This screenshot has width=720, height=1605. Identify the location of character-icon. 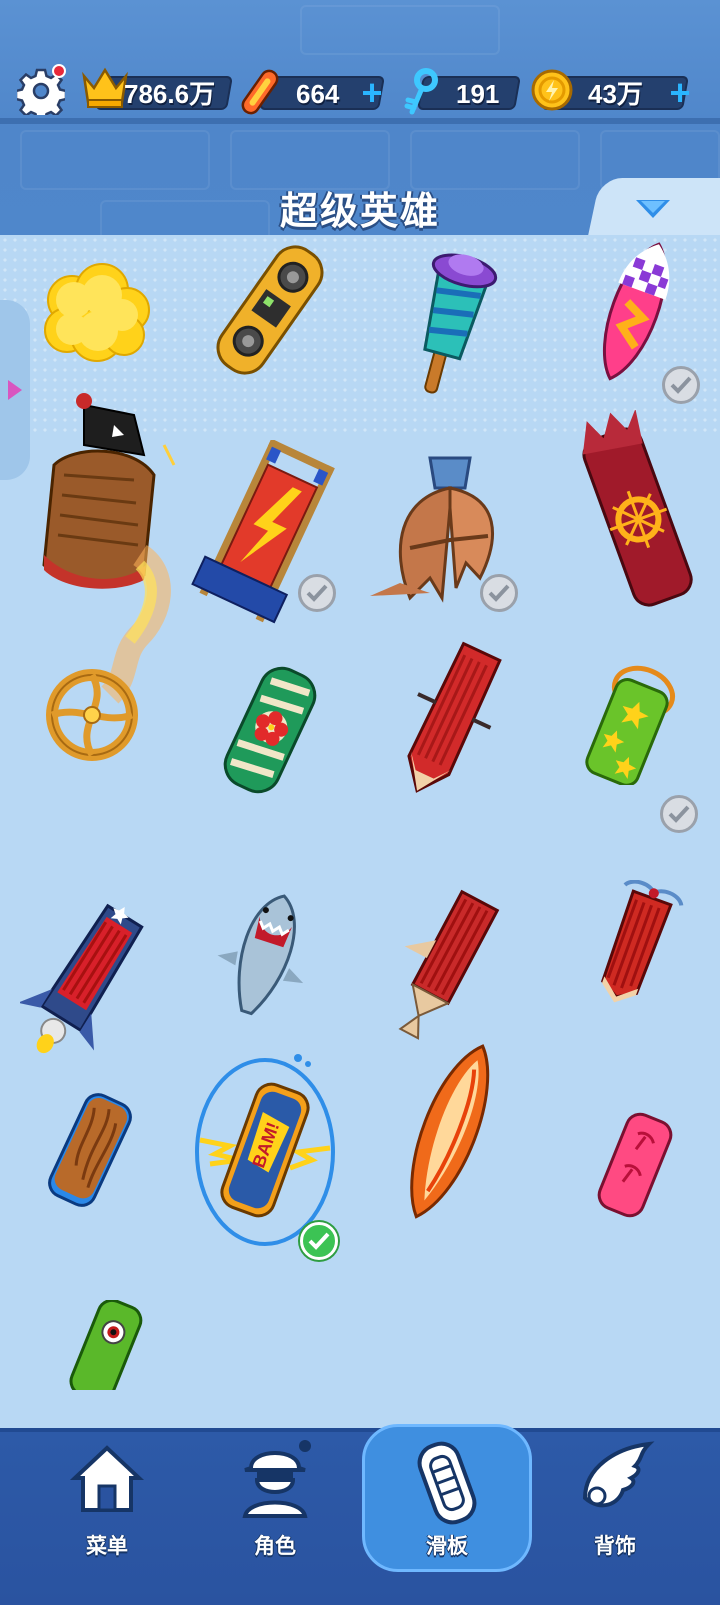
(276, 1479).